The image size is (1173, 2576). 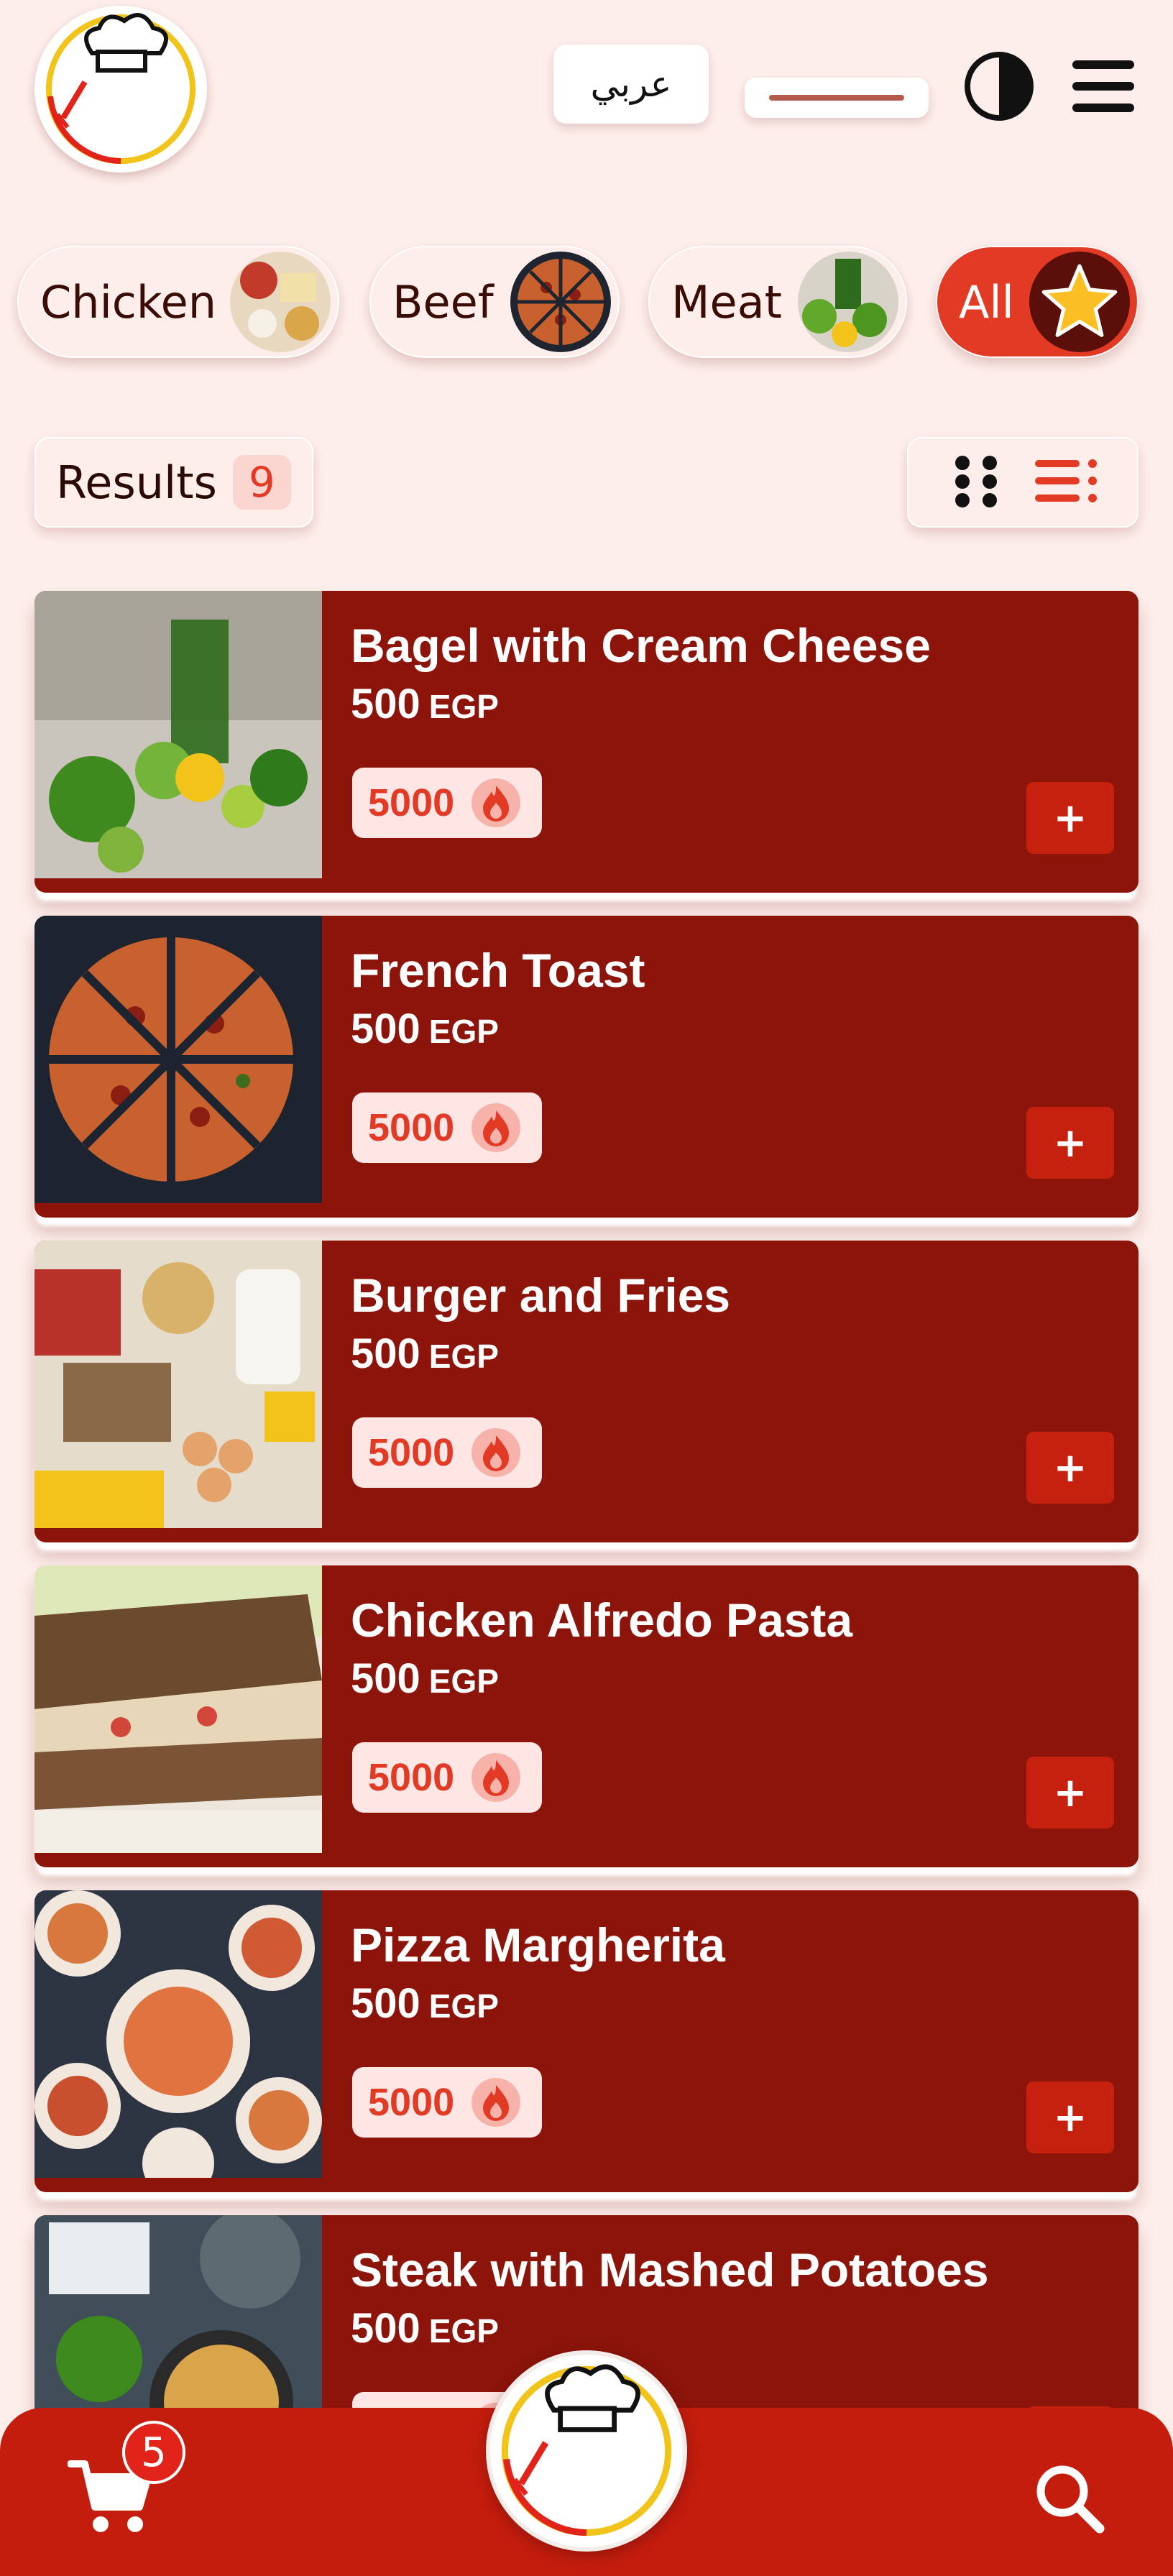 I want to click on results-summary: Results 9, so click(x=173, y=482).